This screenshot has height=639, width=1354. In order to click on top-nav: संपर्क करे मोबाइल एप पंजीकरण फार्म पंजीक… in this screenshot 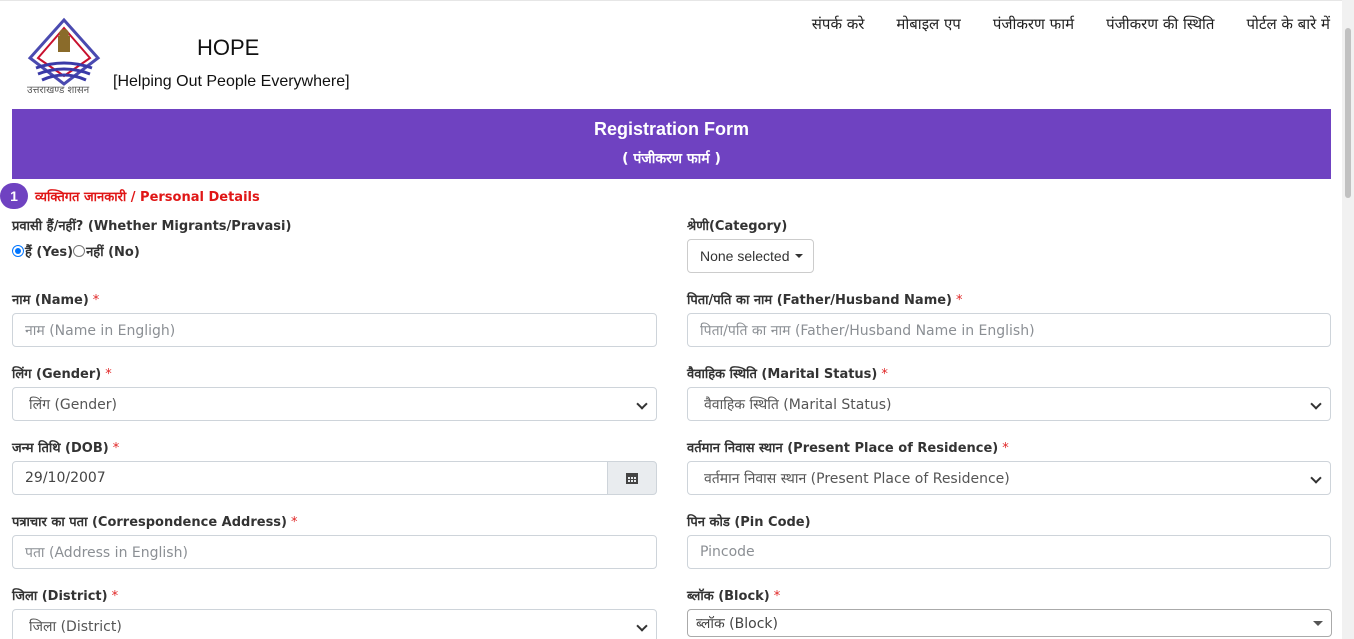, I will do `click(1071, 24)`.